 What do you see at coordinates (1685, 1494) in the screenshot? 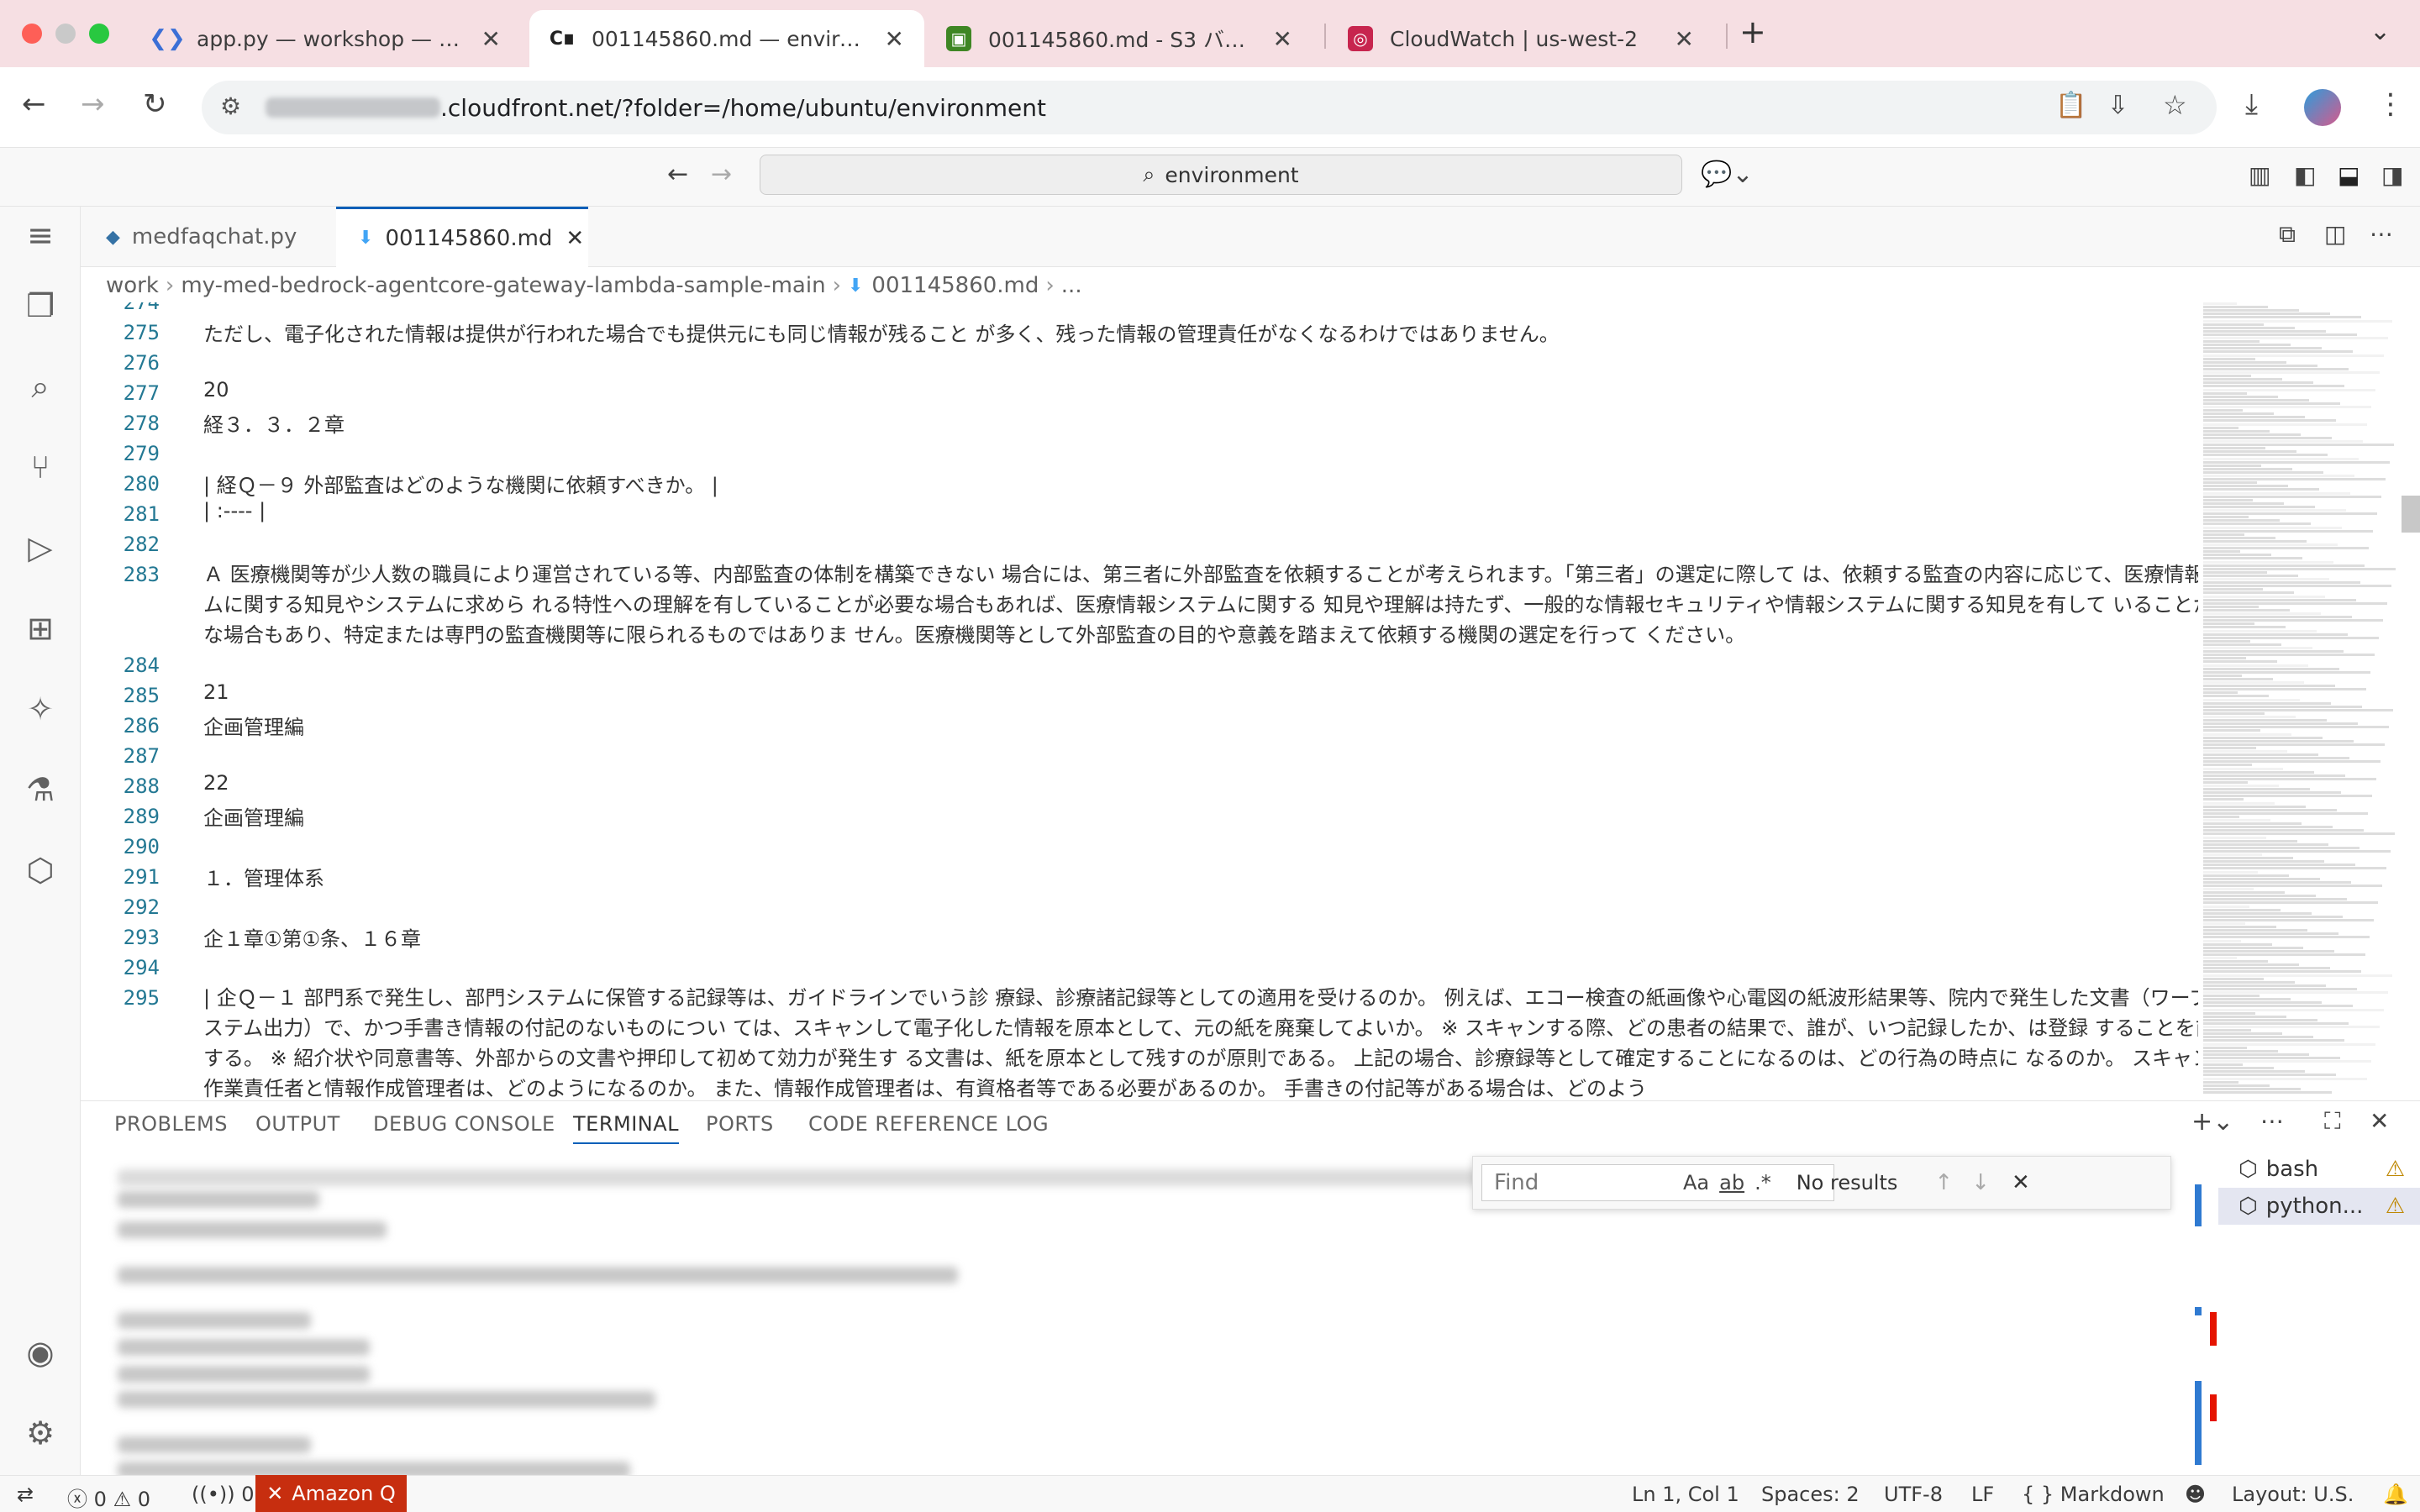
I see `cursor-position: Ln 1, Col 1` at bounding box center [1685, 1494].